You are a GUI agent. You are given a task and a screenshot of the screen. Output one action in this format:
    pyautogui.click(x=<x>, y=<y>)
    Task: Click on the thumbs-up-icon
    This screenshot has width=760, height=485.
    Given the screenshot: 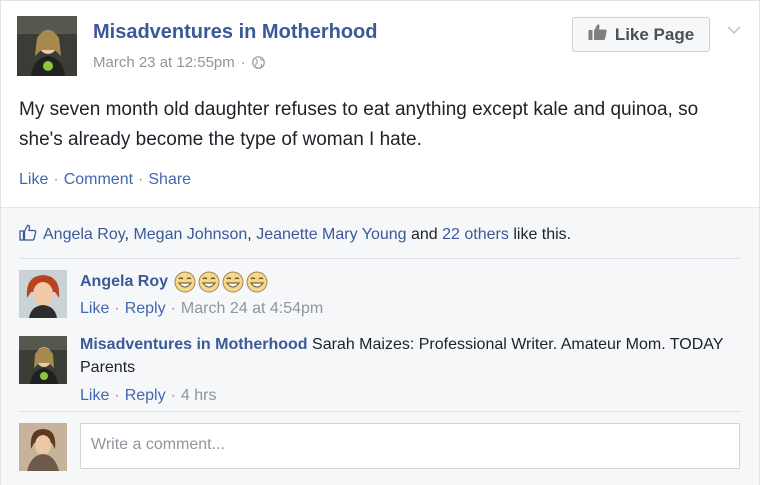 What is the action you would take?
    pyautogui.click(x=598, y=34)
    